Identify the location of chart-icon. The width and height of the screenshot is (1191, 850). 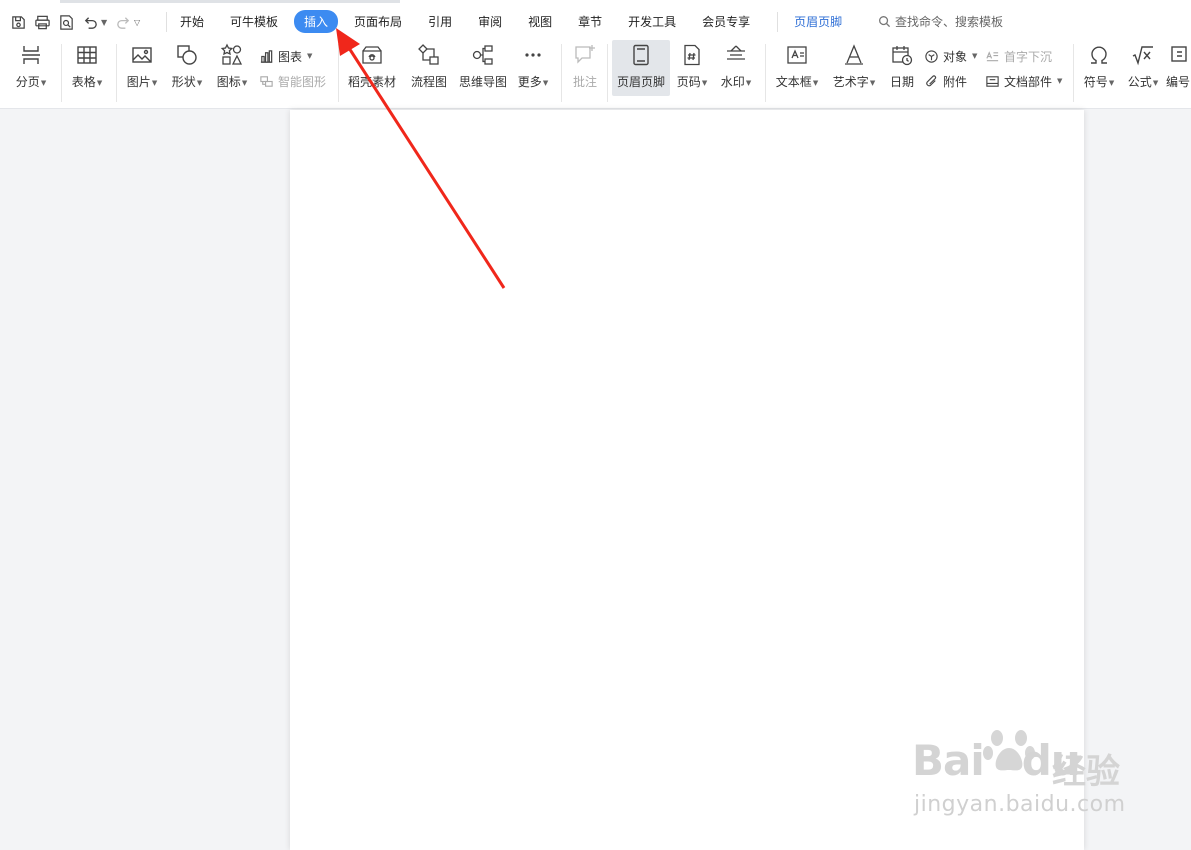
(266, 56).